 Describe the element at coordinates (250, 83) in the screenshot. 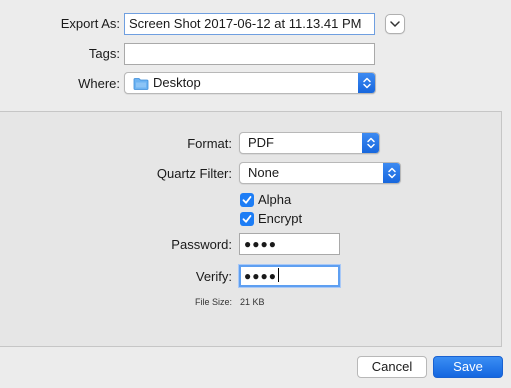

I see `where-popup: Desktop` at that location.